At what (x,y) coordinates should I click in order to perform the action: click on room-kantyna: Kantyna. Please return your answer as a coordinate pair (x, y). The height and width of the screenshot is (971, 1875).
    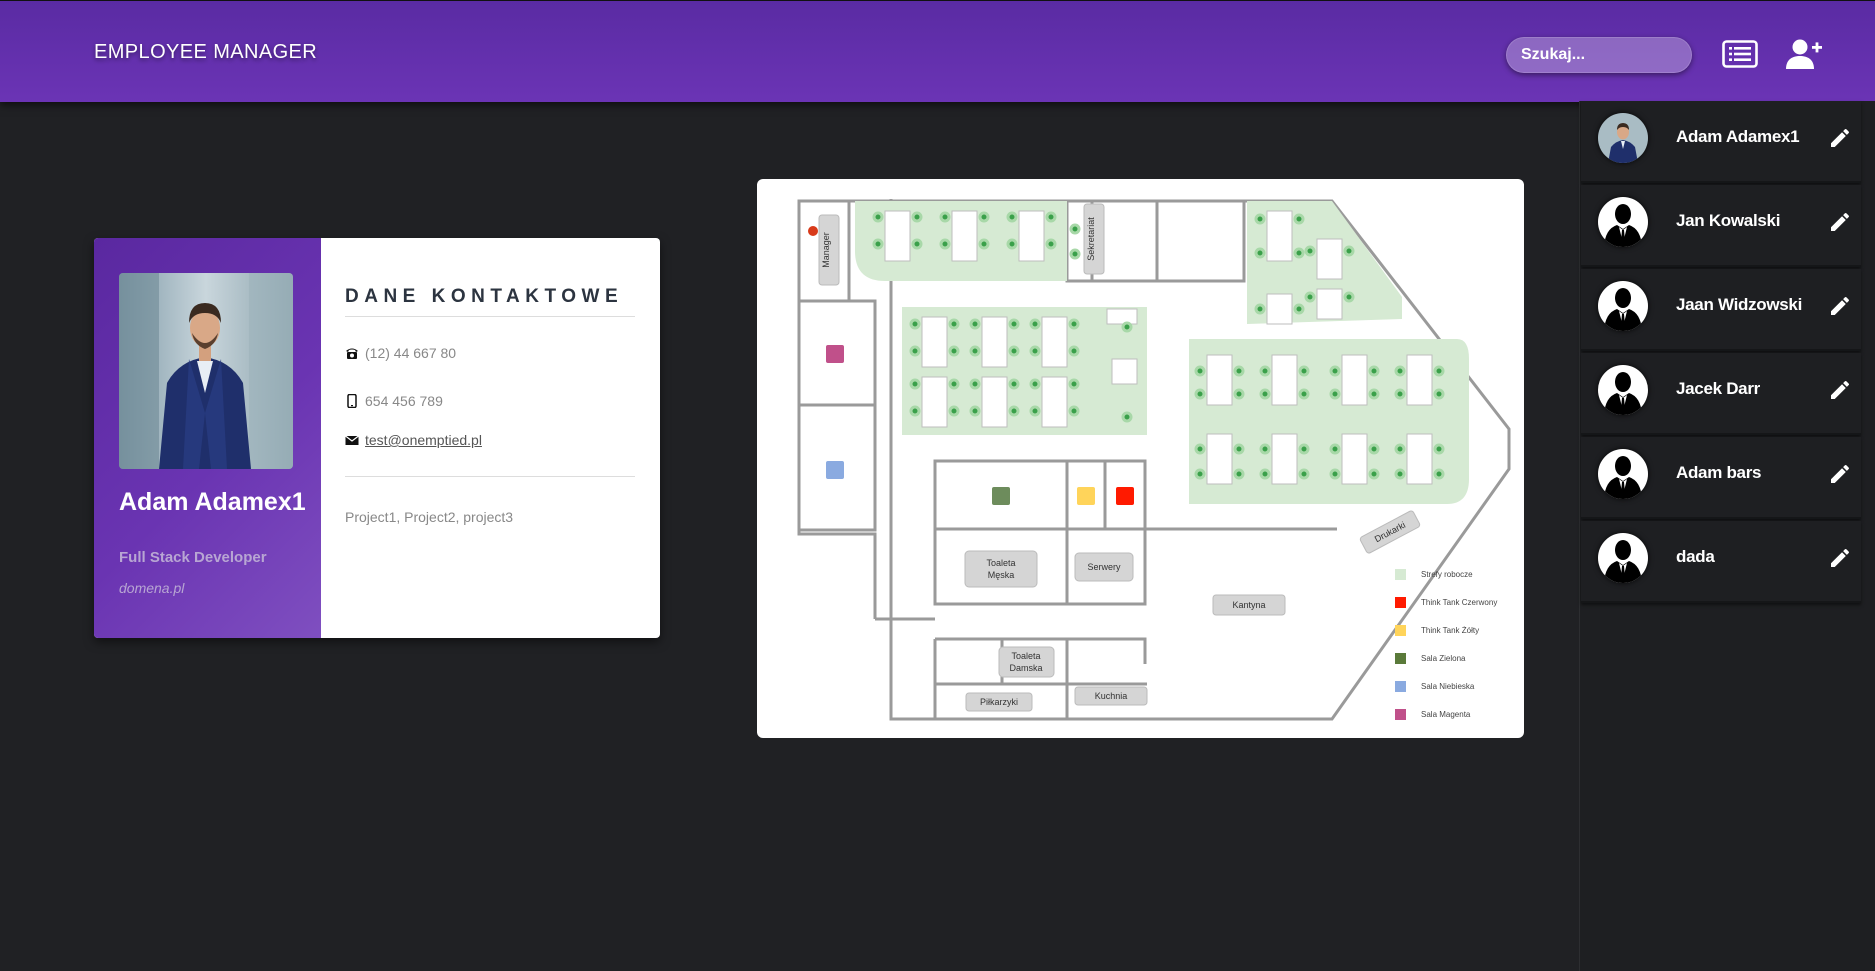
    Looking at the image, I should click on (1248, 605).